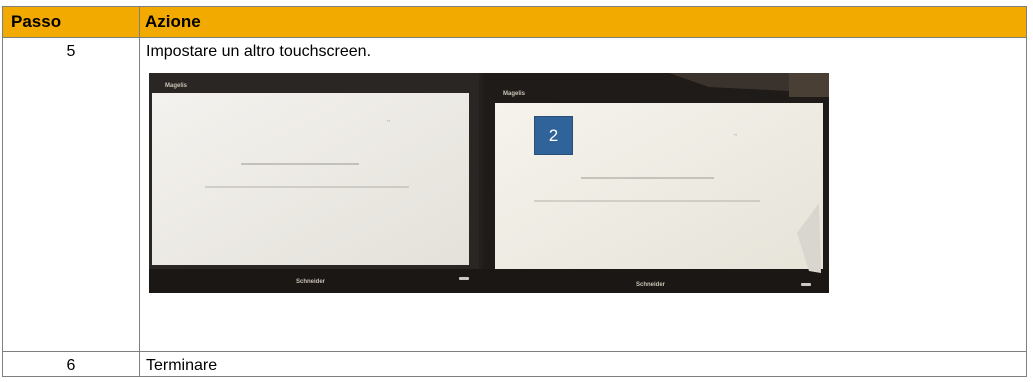  I want to click on brand-label-left: Schneider, so click(311, 282).